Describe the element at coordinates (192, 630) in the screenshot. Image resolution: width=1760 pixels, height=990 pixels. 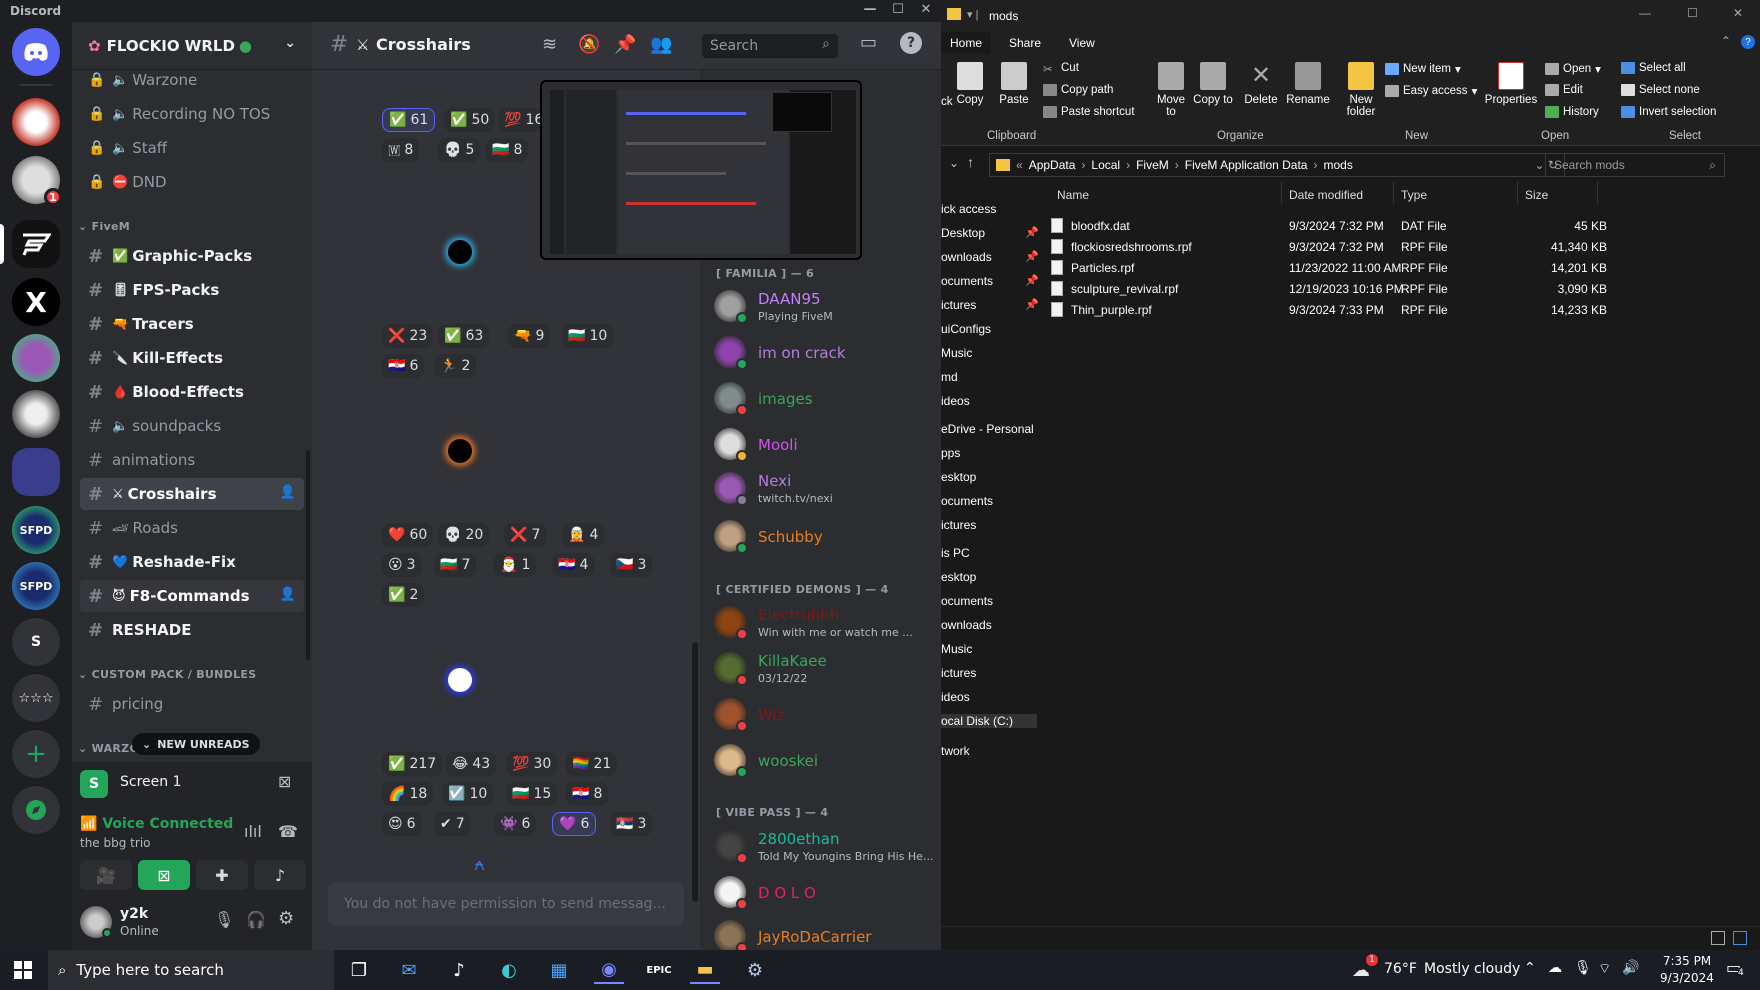
I see `channel-reshade: # RESHADE` at that location.